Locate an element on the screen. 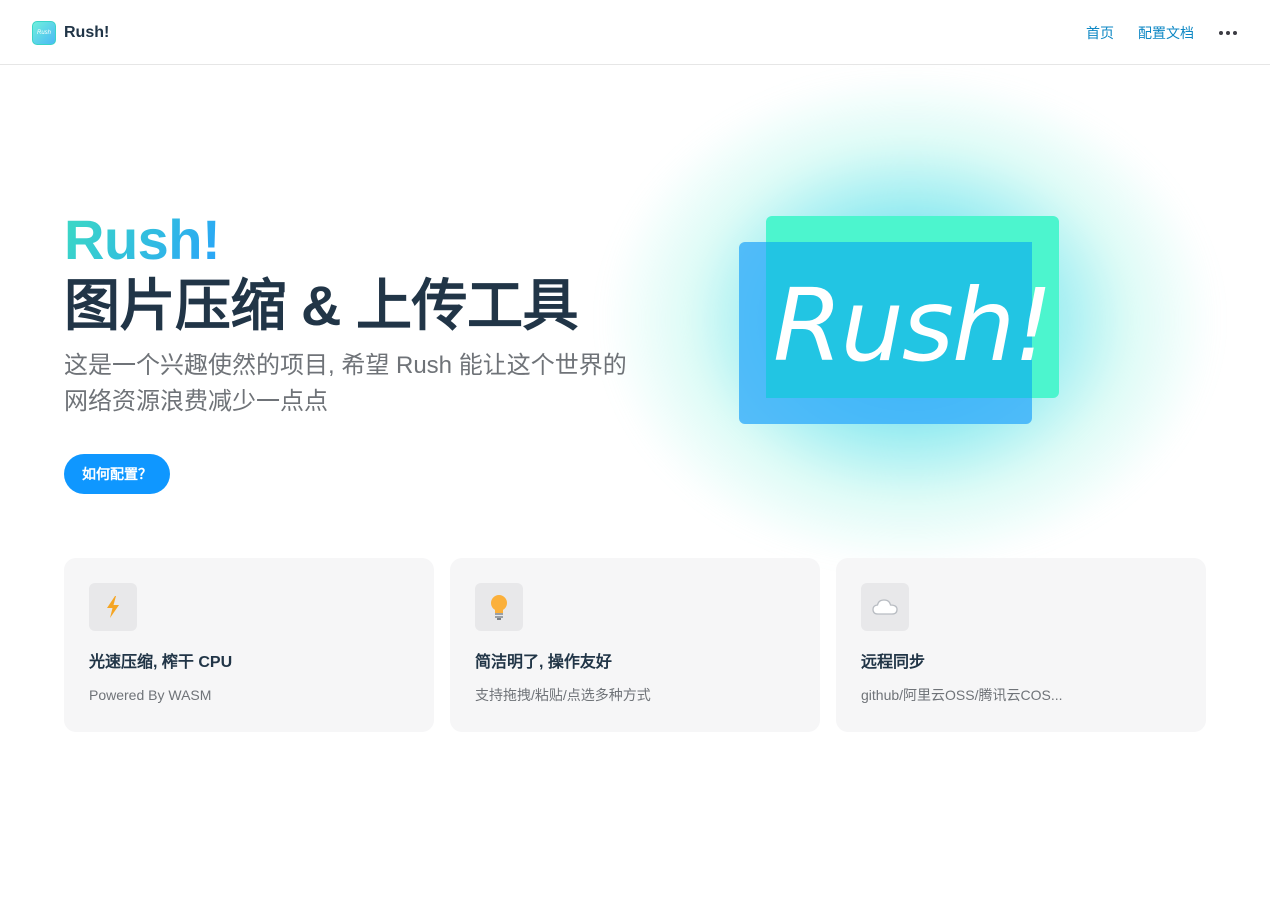 The image size is (1270, 918). brand-logo-icon: Rush is located at coordinates (44, 33).